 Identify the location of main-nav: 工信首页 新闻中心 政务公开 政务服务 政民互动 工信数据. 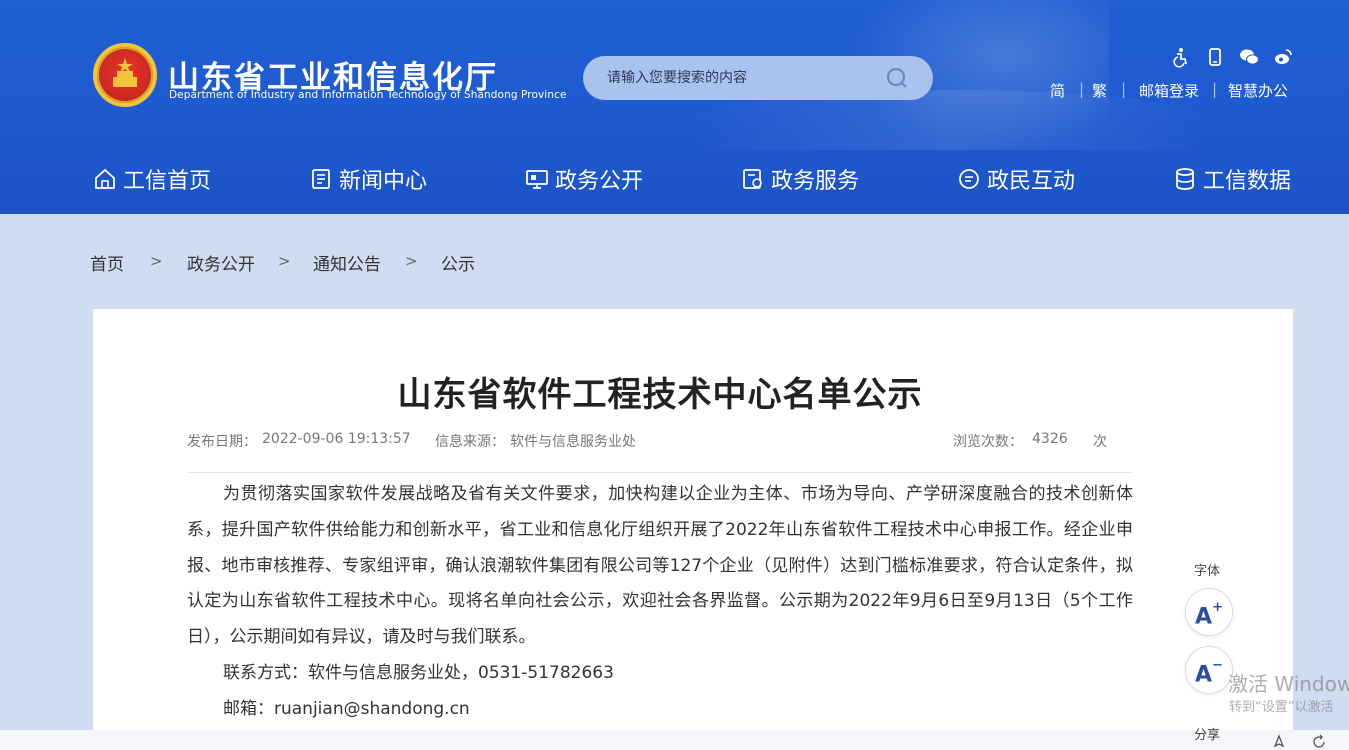
(674, 180).